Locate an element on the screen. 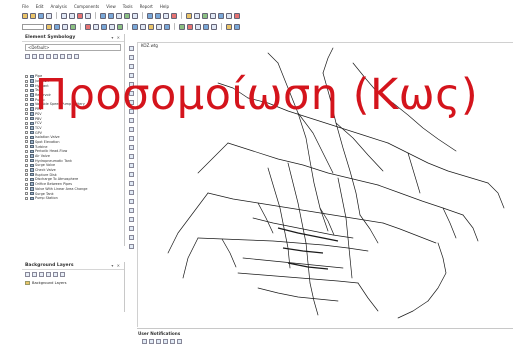 The image size is (513, 349). alternative-icon is located at coordinates (213, 15).